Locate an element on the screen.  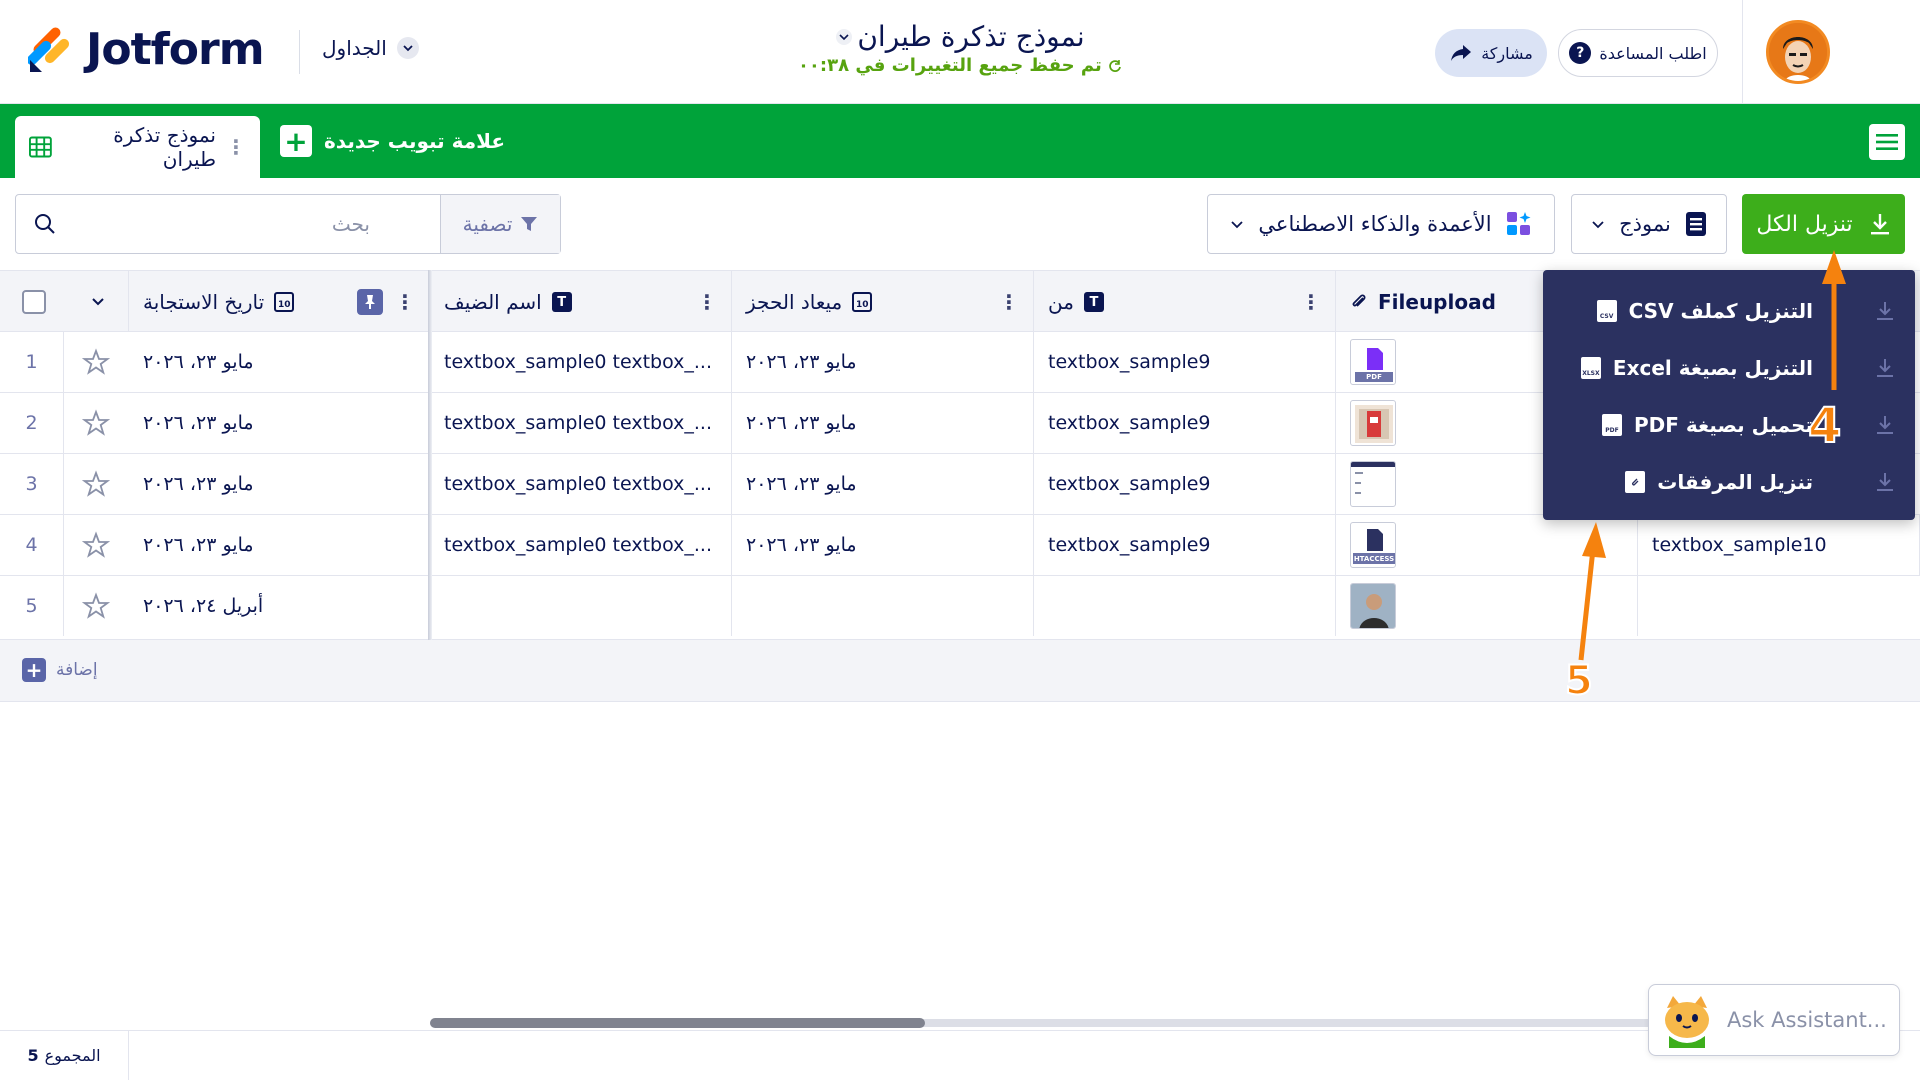
document-file-thumbnail is located at coordinates (1373, 484).